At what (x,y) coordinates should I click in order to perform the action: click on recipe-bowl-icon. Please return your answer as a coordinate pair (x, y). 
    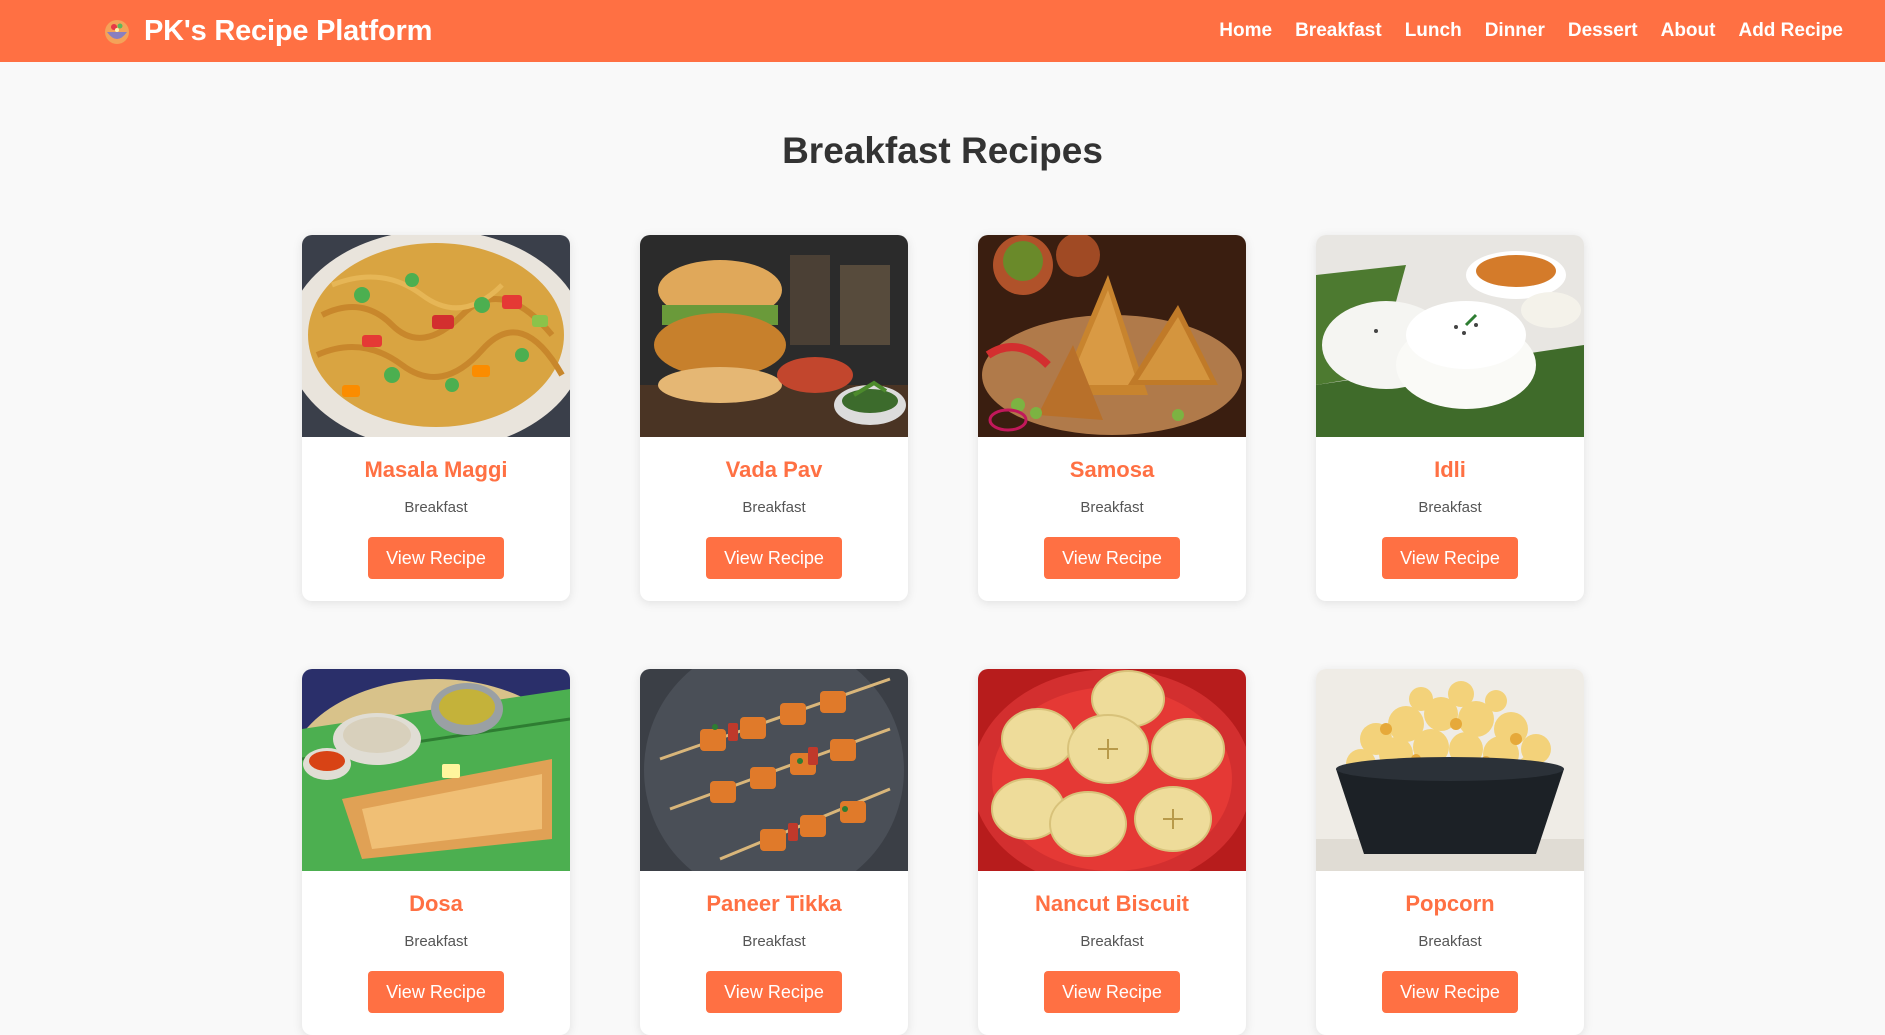
    Looking at the image, I should click on (117, 31).